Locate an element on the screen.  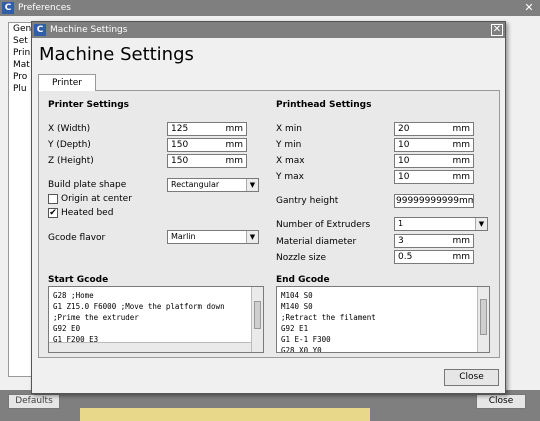
defaults-button: Defaults is located at coordinates (34, 401).